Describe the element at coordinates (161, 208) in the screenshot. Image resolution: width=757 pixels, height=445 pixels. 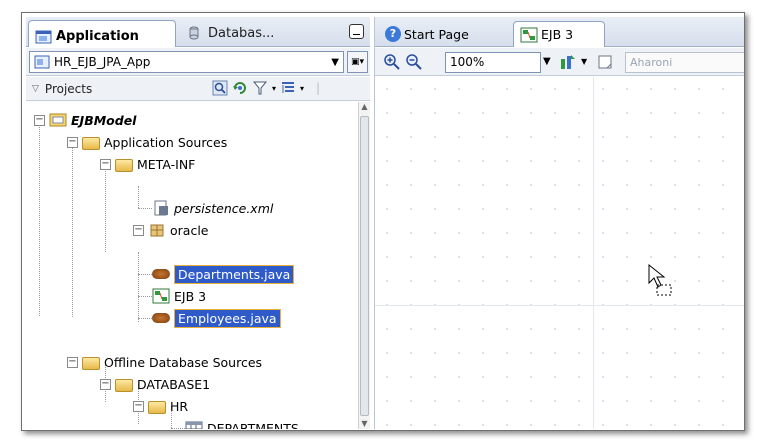
I see `xml-file-icon` at that location.